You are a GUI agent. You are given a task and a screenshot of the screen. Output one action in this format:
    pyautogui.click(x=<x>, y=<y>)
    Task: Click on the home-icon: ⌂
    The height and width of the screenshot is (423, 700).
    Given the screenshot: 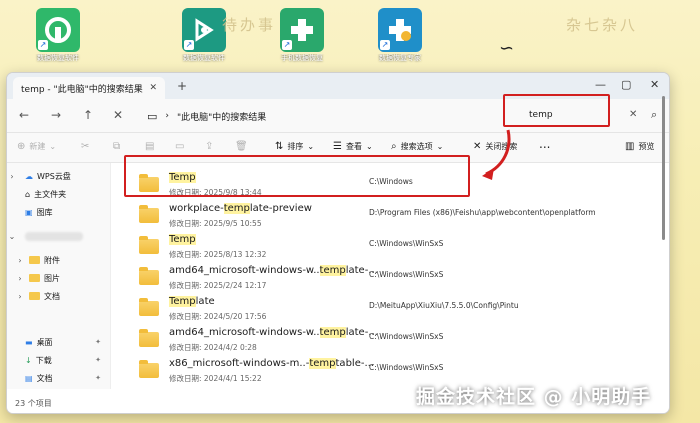 What is the action you would take?
    pyautogui.click(x=28, y=194)
    